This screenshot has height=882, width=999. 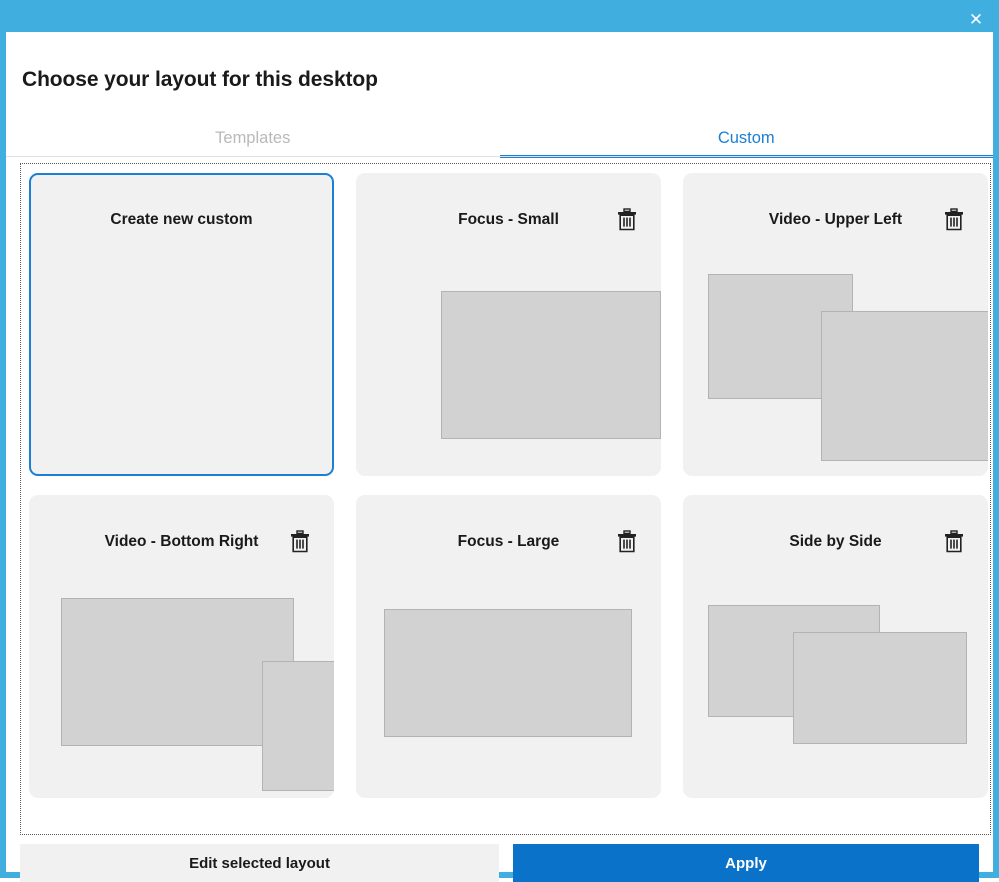 I want to click on layout-card-title: Video - Bottom Right, so click(x=181, y=541).